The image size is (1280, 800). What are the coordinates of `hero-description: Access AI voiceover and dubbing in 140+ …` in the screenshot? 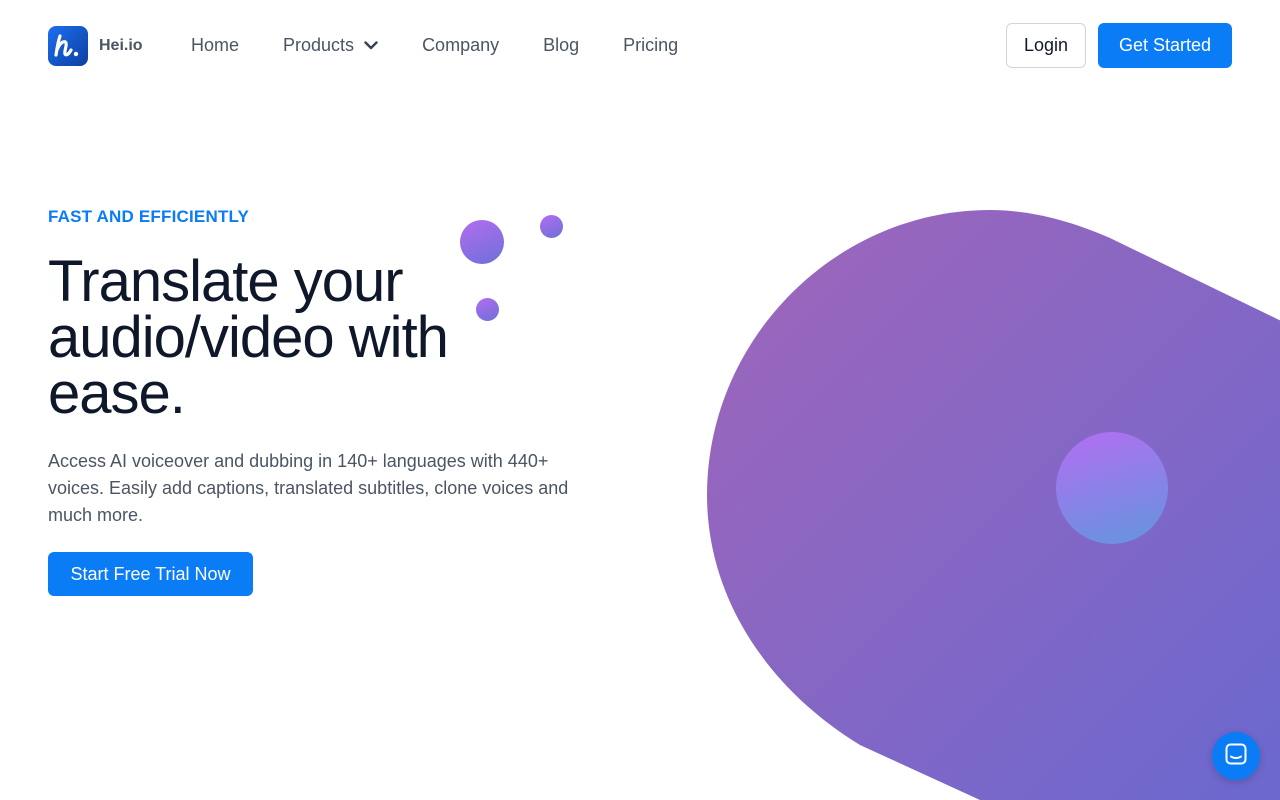 It's located at (308, 488).